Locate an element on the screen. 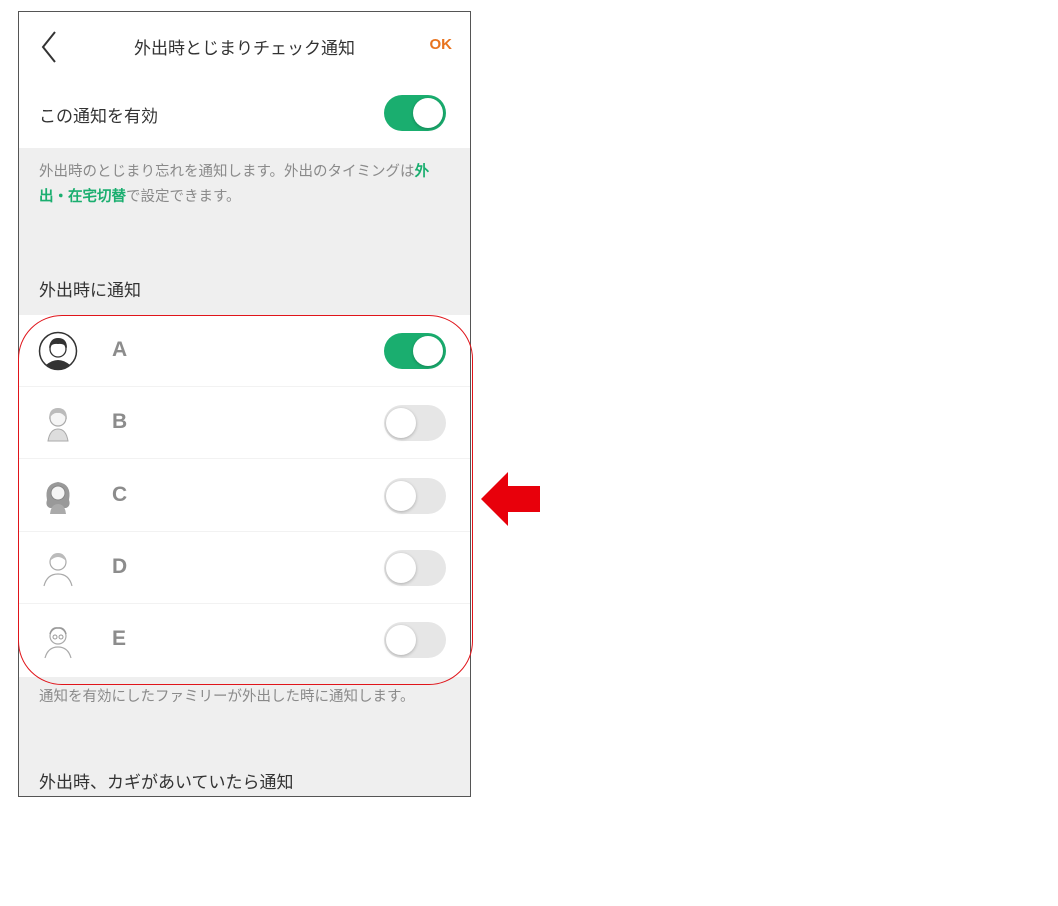  member-toggle-b is located at coordinates (415, 423).